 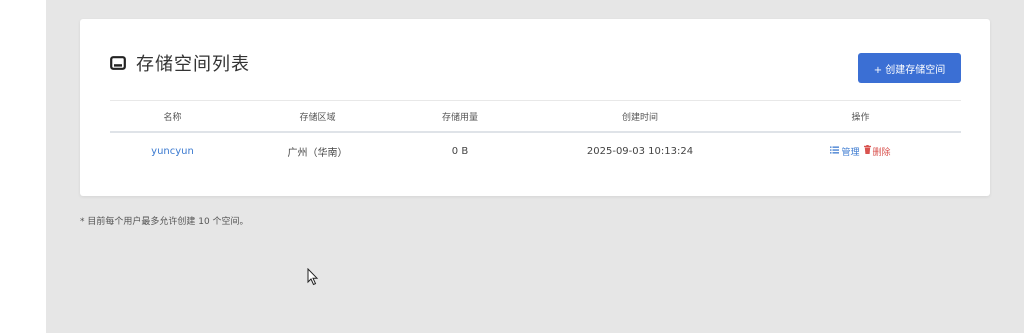 What do you see at coordinates (172, 117) in the screenshot?
I see `column-header-name: 名称` at bounding box center [172, 117].